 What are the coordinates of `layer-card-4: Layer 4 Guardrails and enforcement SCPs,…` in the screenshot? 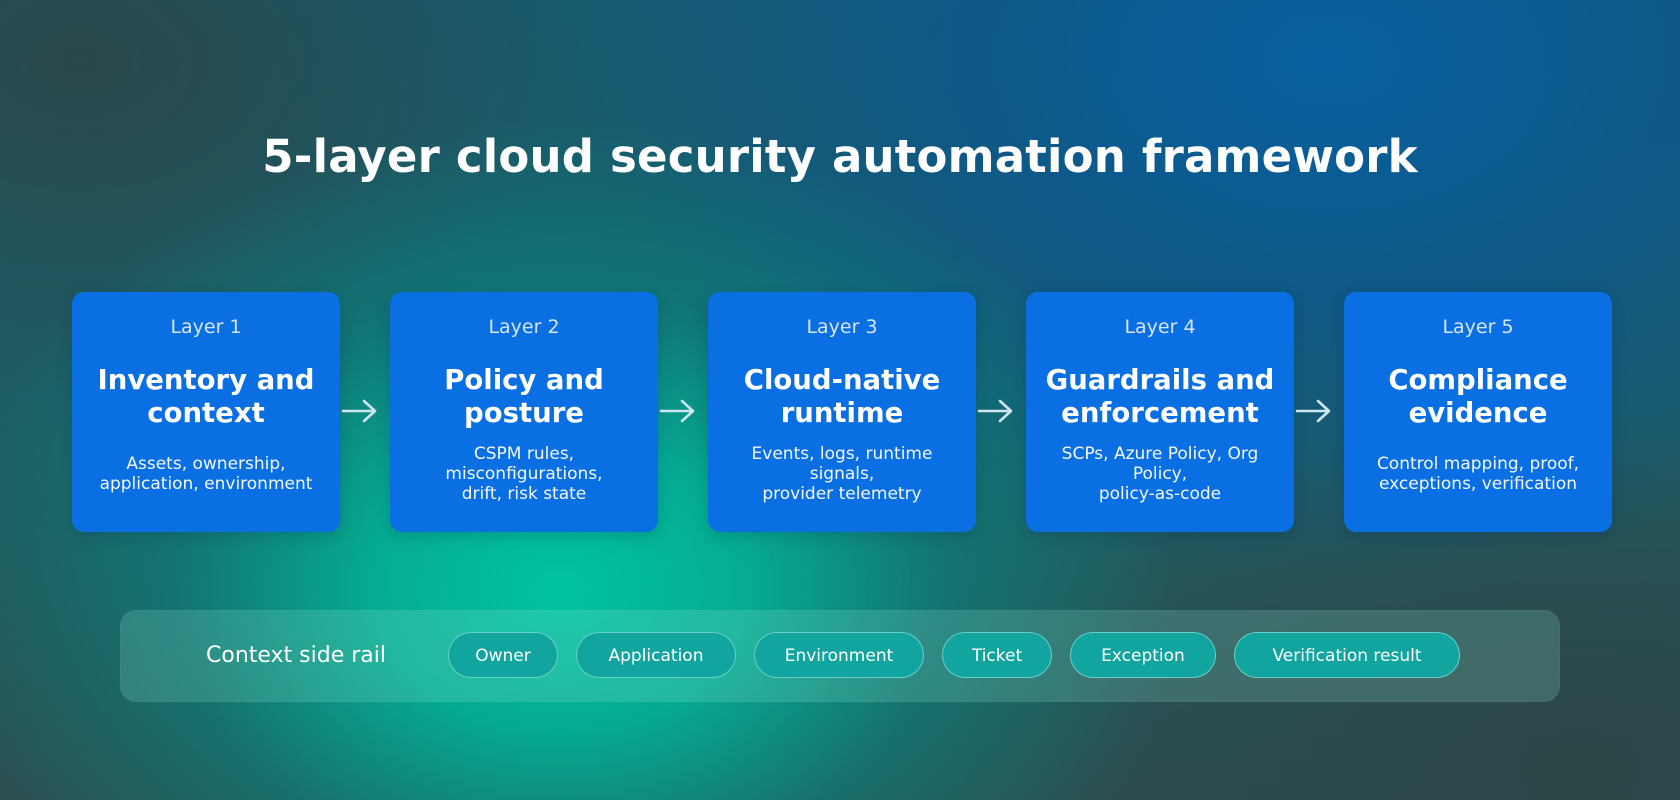 It's located at (1160, 412).